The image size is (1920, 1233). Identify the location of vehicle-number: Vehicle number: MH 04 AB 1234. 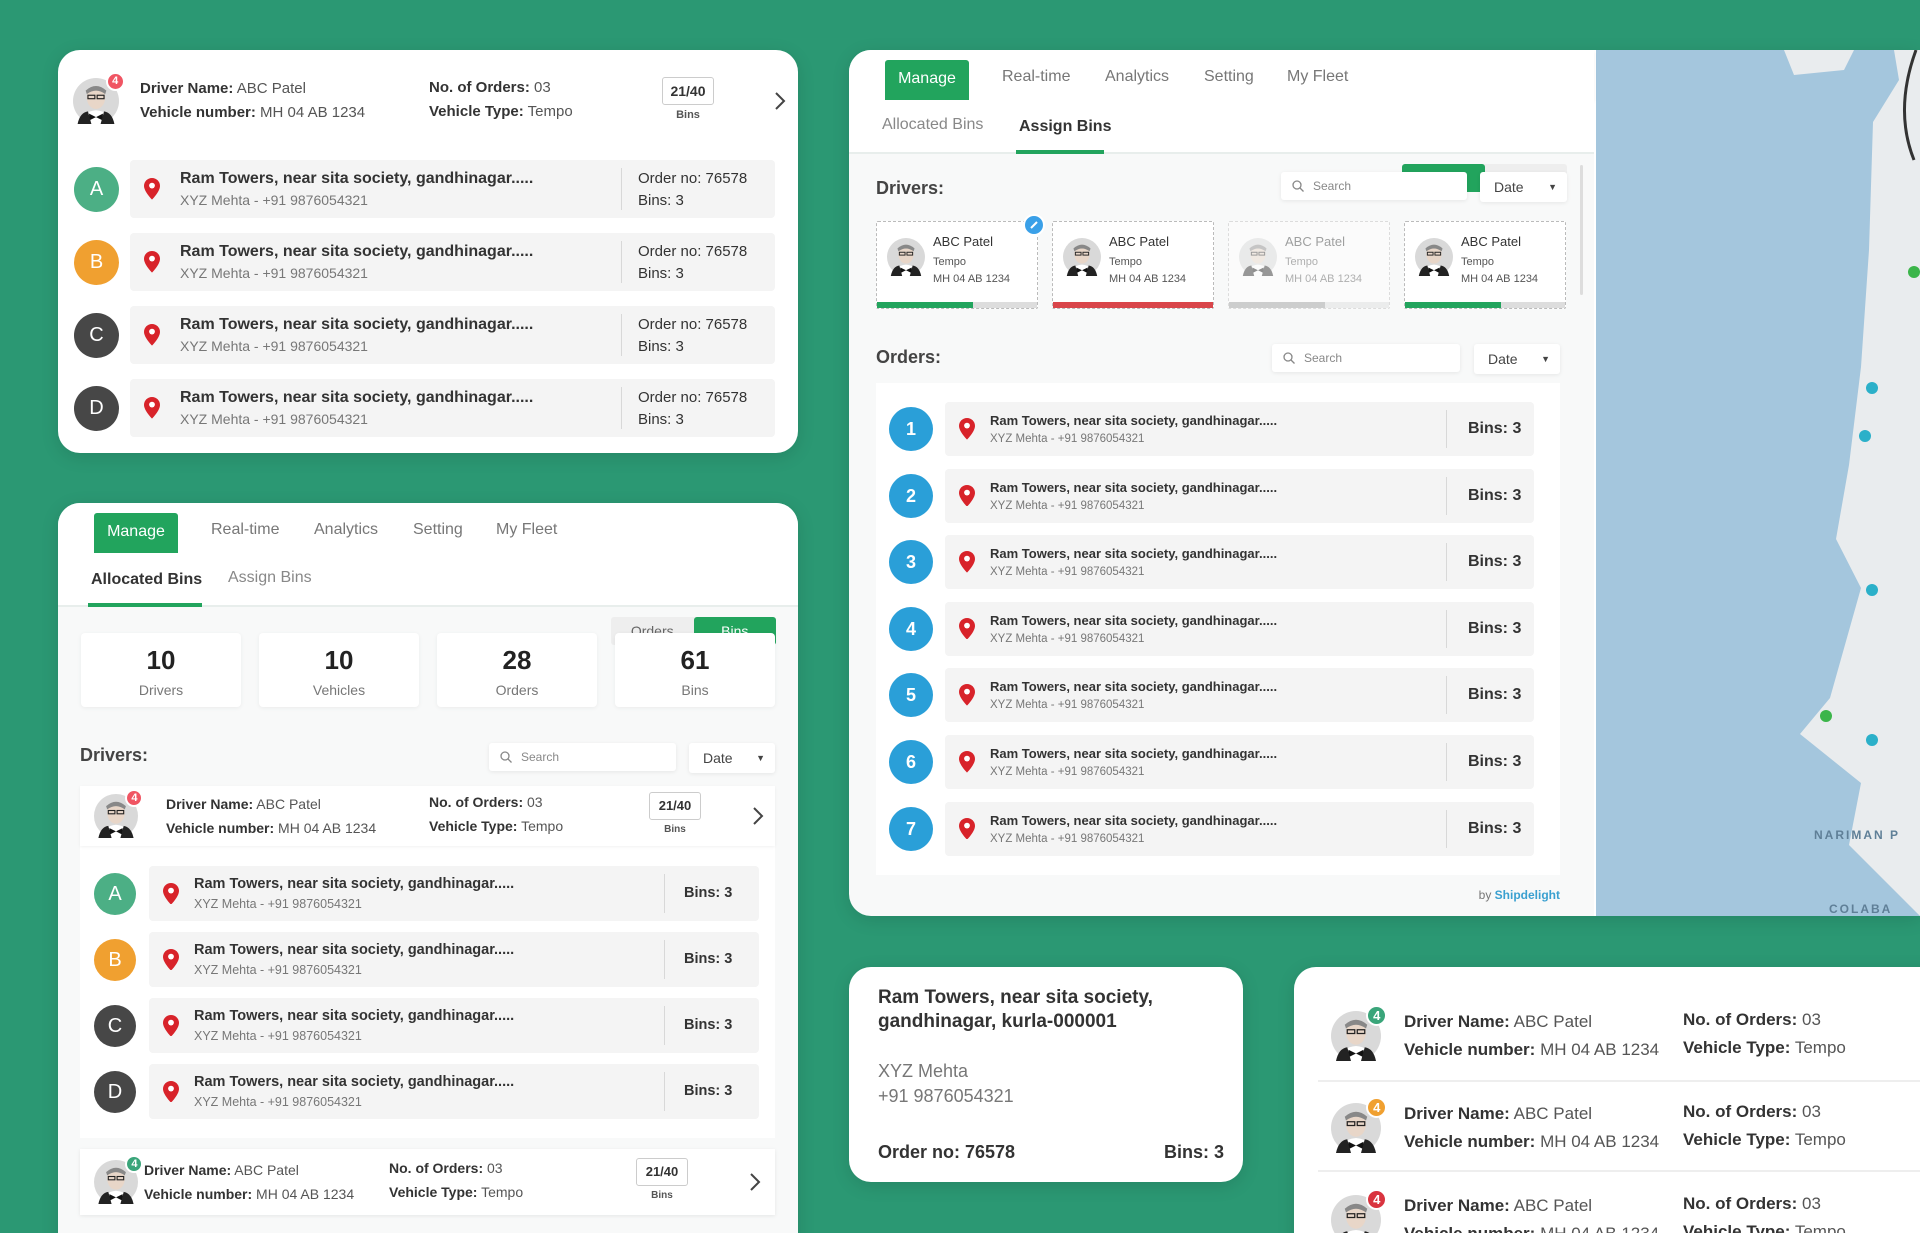
(271, 828).